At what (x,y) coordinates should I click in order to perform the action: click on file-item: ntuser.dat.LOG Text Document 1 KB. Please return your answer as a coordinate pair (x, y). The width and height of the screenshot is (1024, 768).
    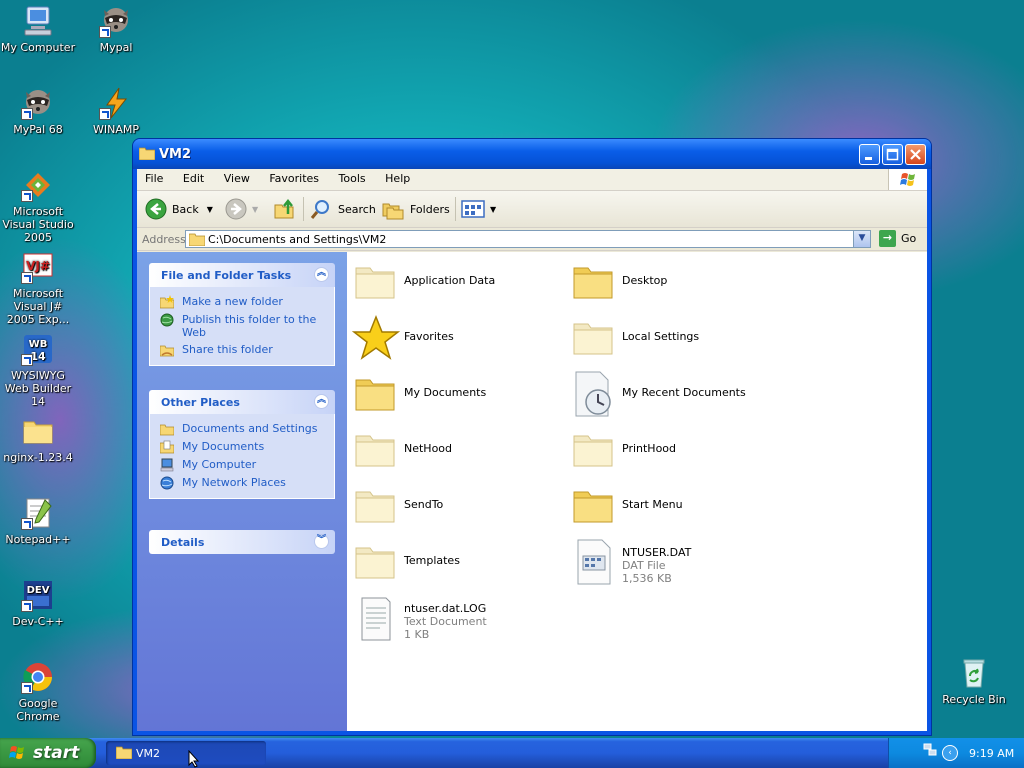
    Looking at the image, I should click on (457, 618).